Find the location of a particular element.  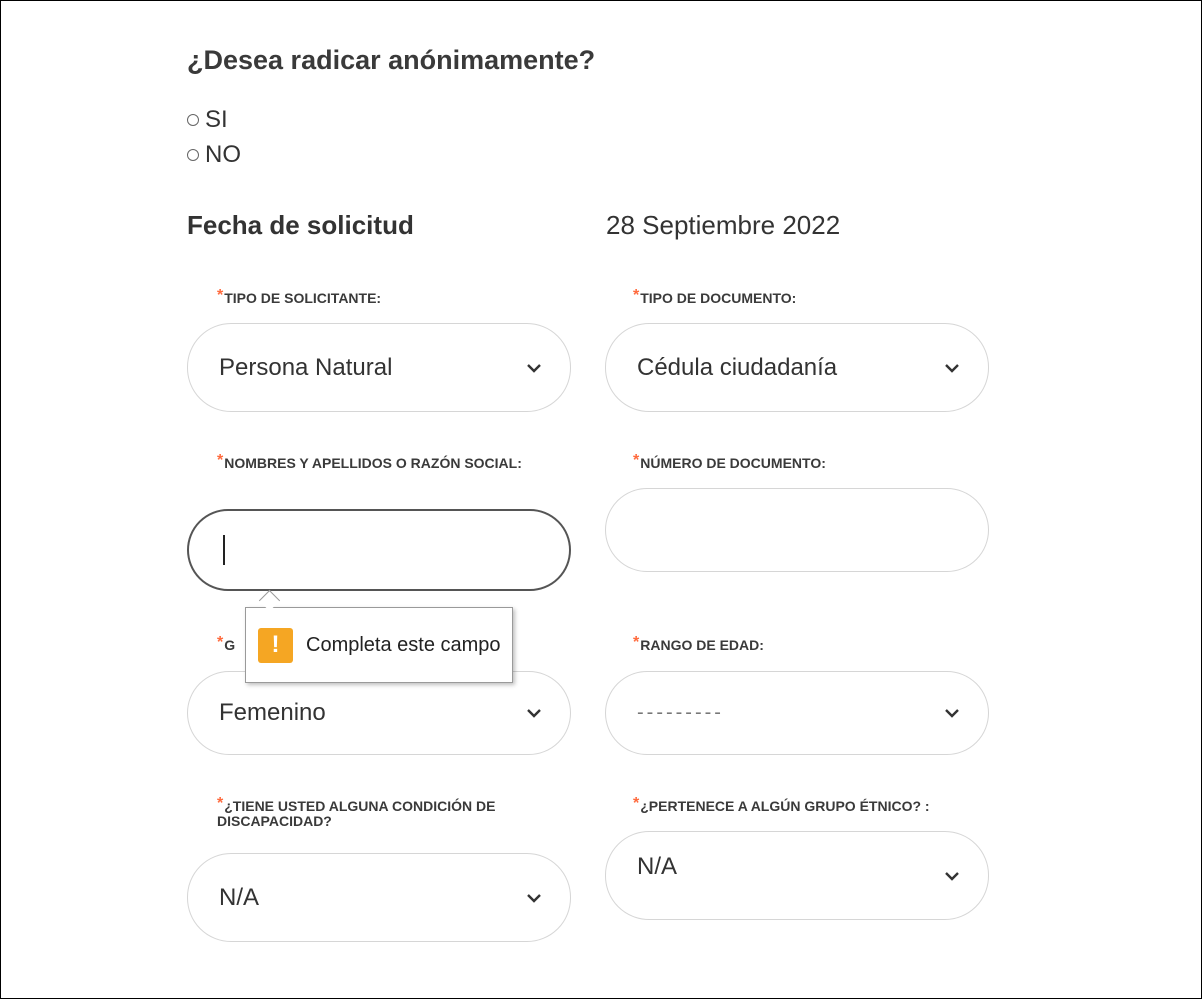

request-date-label: Fecha de solicitud is located at coordinates (300, 225).